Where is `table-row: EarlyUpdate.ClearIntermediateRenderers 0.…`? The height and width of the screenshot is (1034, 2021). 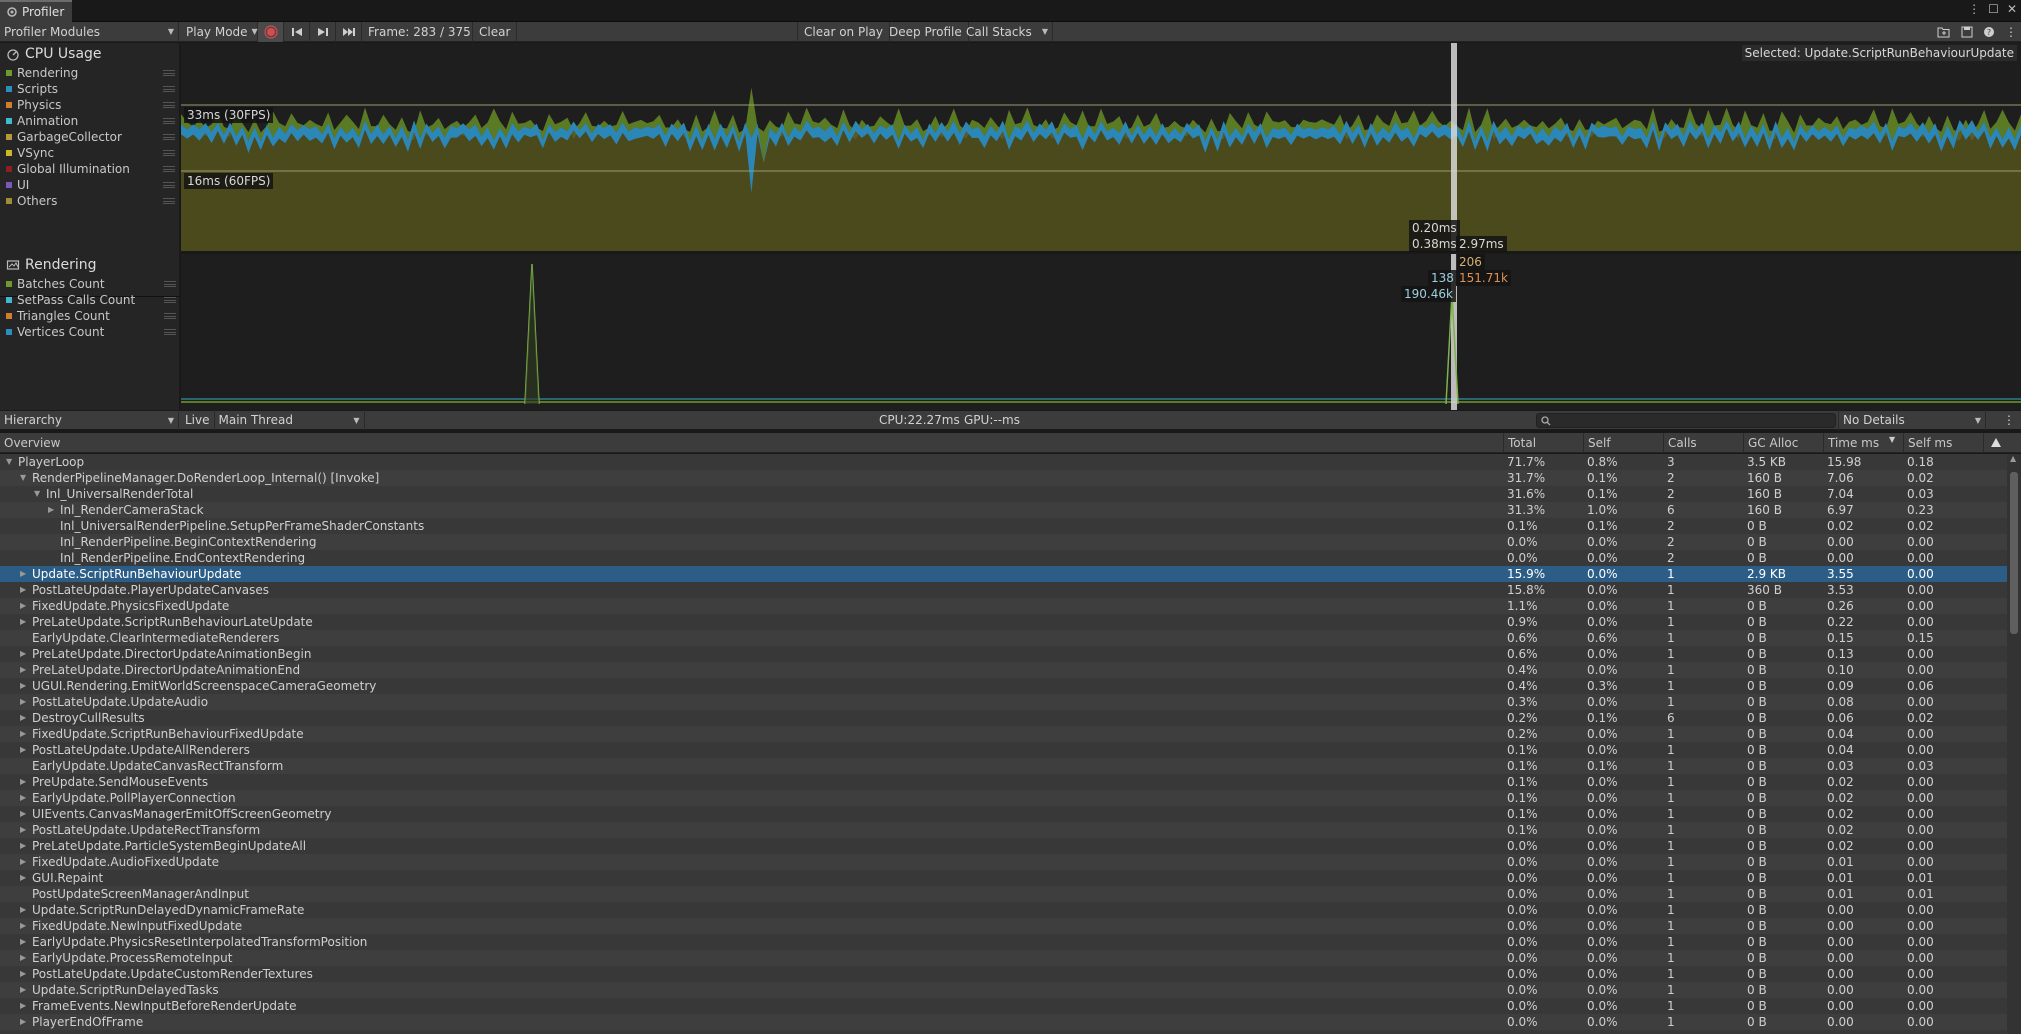
table-row: EarlyUpdate.ClearIntermediateRenderers 0.… is located at coordinates (1003, 638).